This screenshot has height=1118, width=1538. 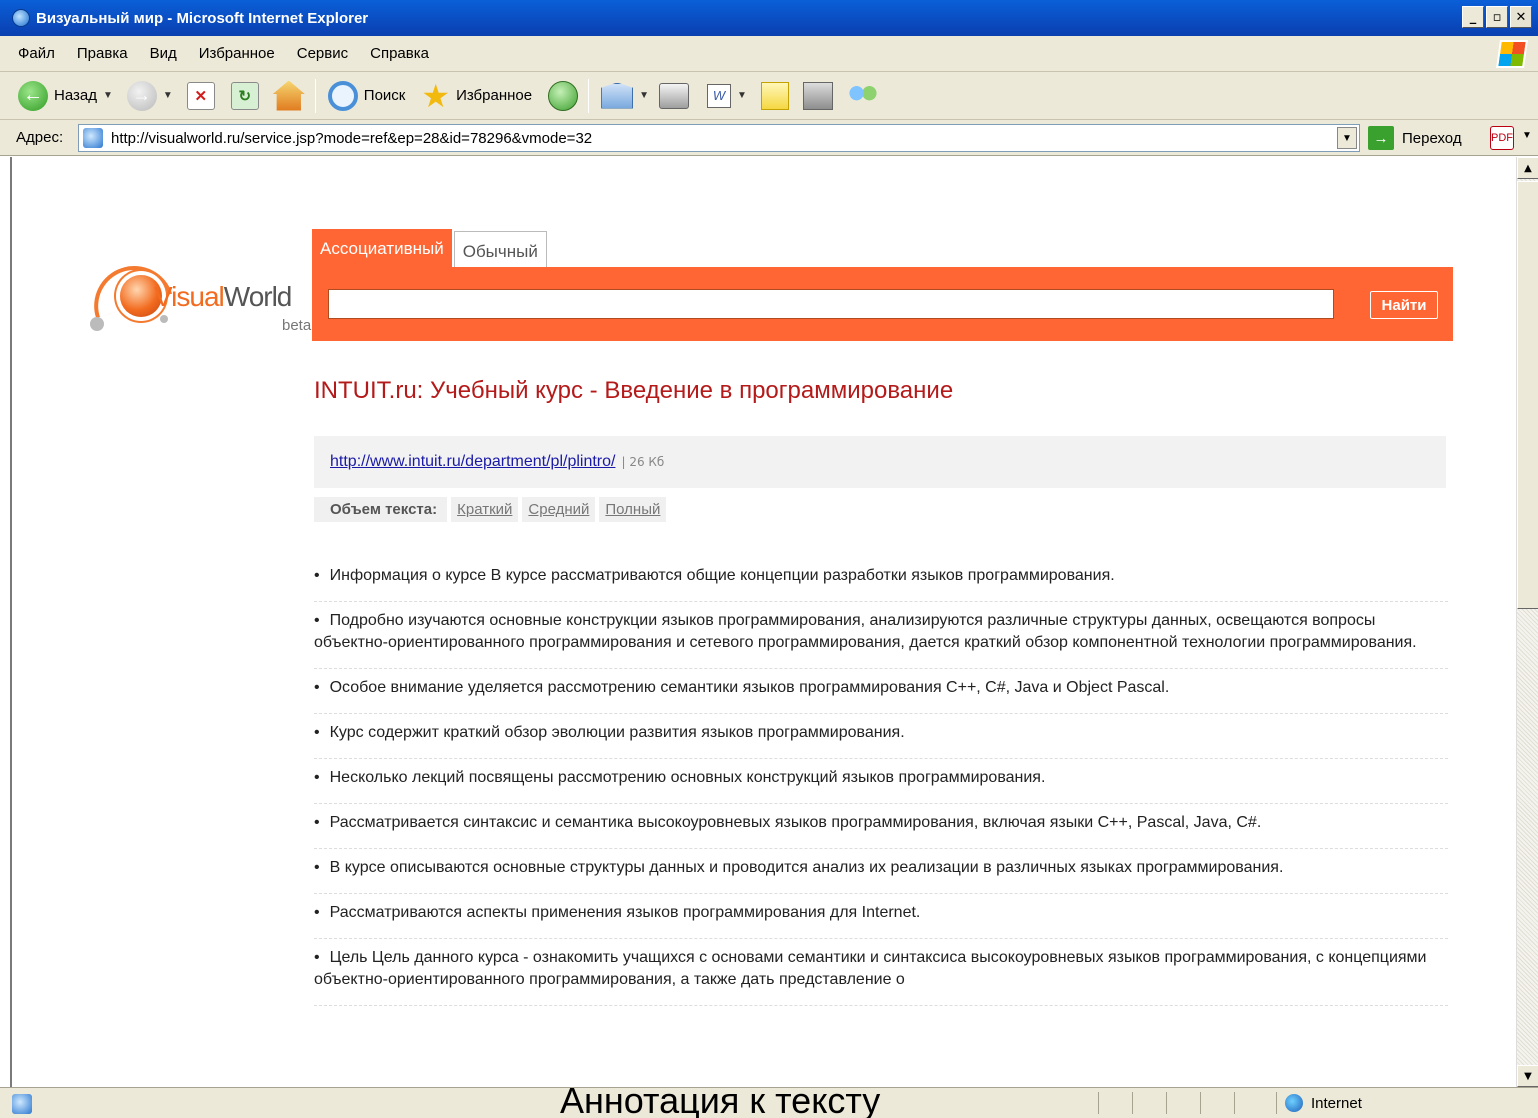 I want to click on volume-label: Объем текста:, so click(x=381, y=509).